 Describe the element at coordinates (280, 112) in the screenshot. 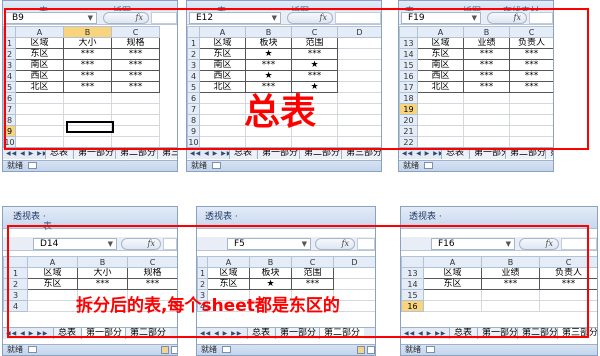

I see `annotation-label: 总表` at that location.